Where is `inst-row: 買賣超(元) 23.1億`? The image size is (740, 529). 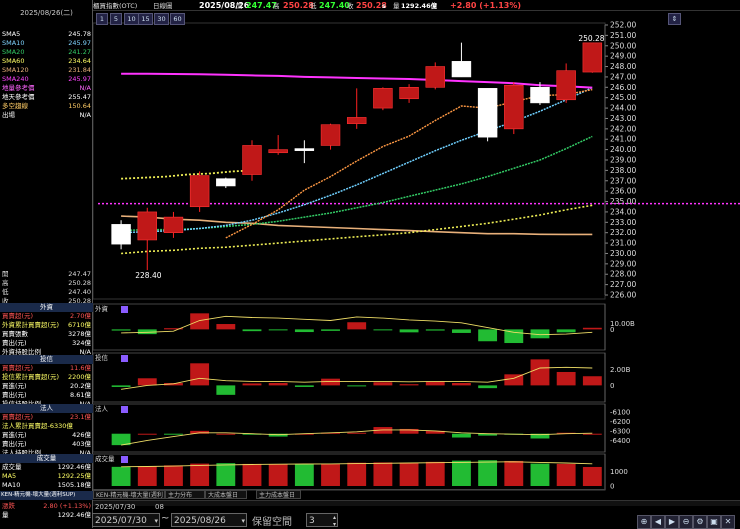 inst-row: 買賣超(元) 23.1億 is located at coordinates (46, 417).